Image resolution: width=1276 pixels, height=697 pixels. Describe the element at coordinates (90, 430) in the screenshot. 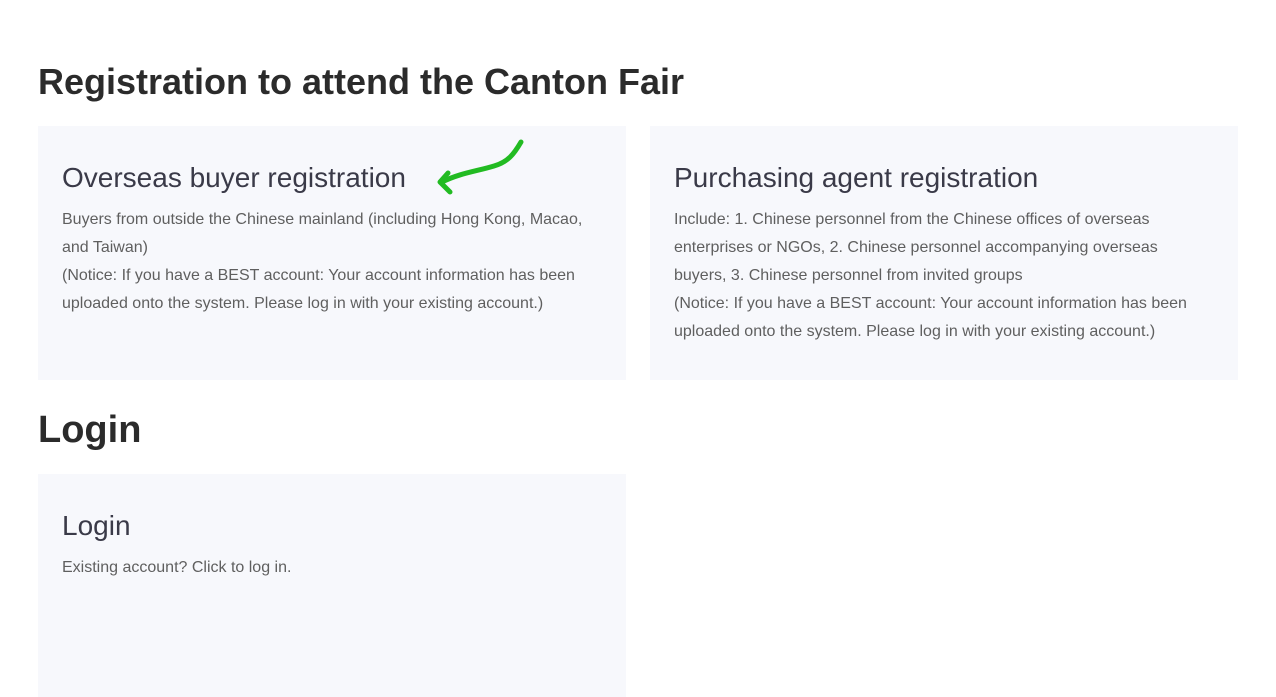

I see `login-section-title: Login` at that location.